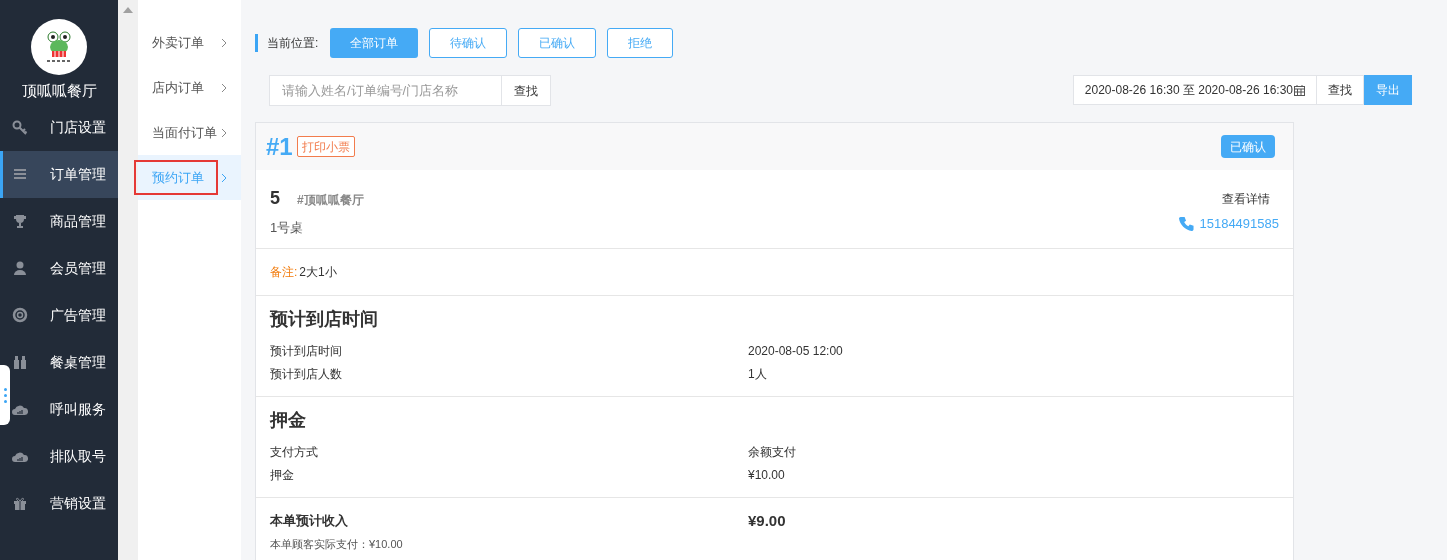 The image size is (1447, 560). What do you see at coordinates (330, 200) in the screenshot?
I see `store-name: #顶呱呱餐厅` at bounding box center [330, 200].